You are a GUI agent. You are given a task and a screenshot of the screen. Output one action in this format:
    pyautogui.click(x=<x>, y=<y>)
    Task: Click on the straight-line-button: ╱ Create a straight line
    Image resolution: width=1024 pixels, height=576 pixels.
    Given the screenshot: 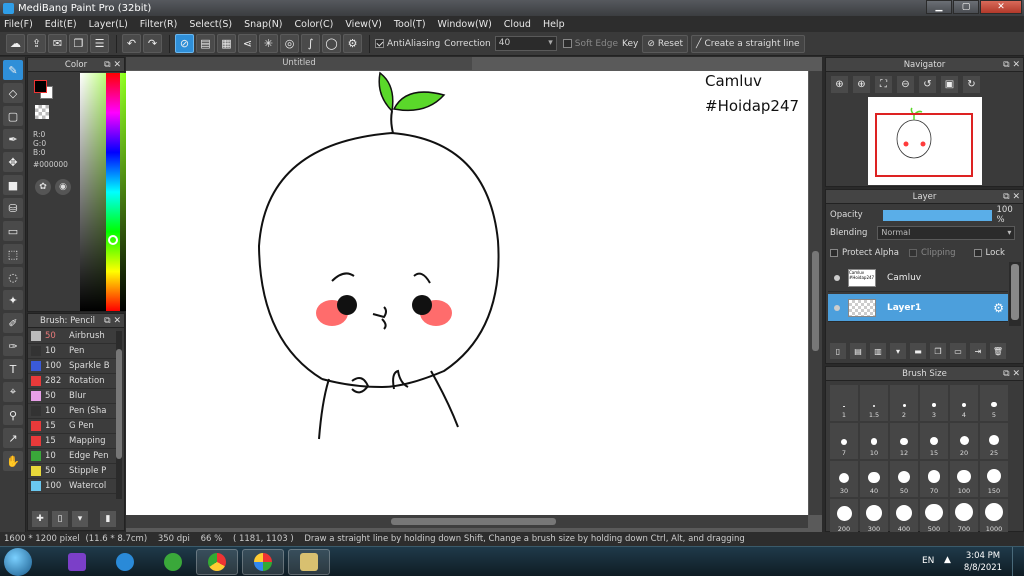 What is the action you would take?
    pyautogui.click(x=748, y=43)
    